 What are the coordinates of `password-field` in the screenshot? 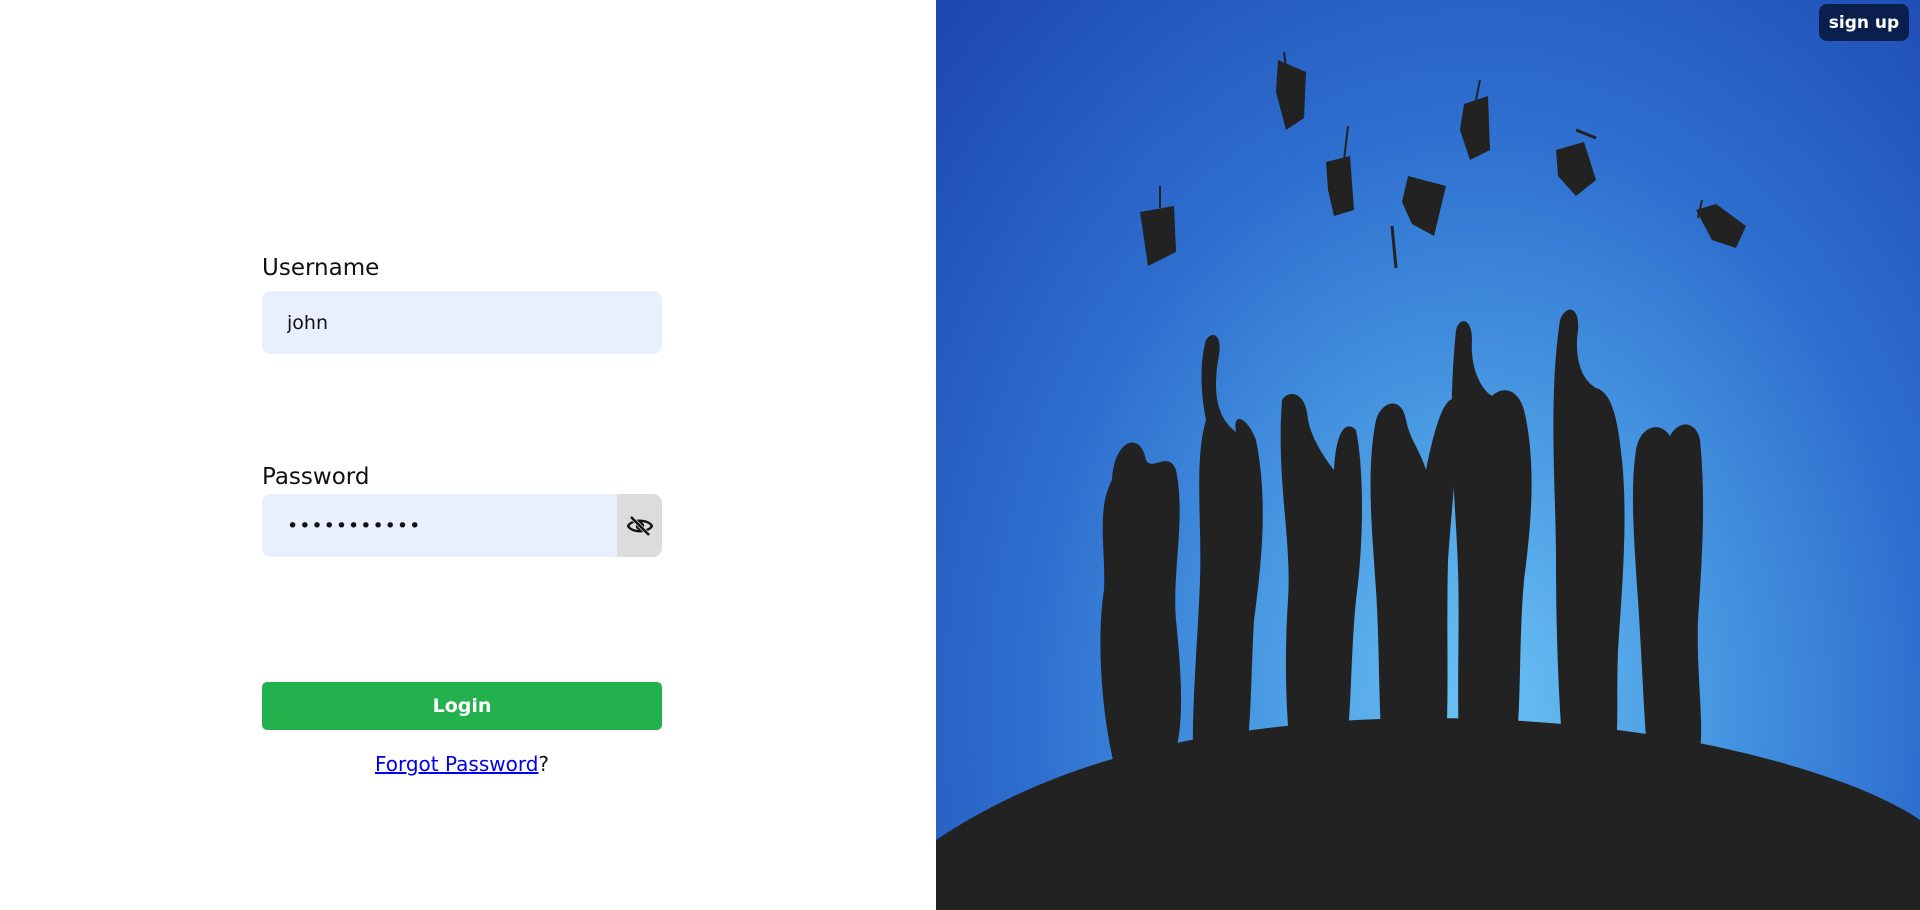 It's located at (462, 525).